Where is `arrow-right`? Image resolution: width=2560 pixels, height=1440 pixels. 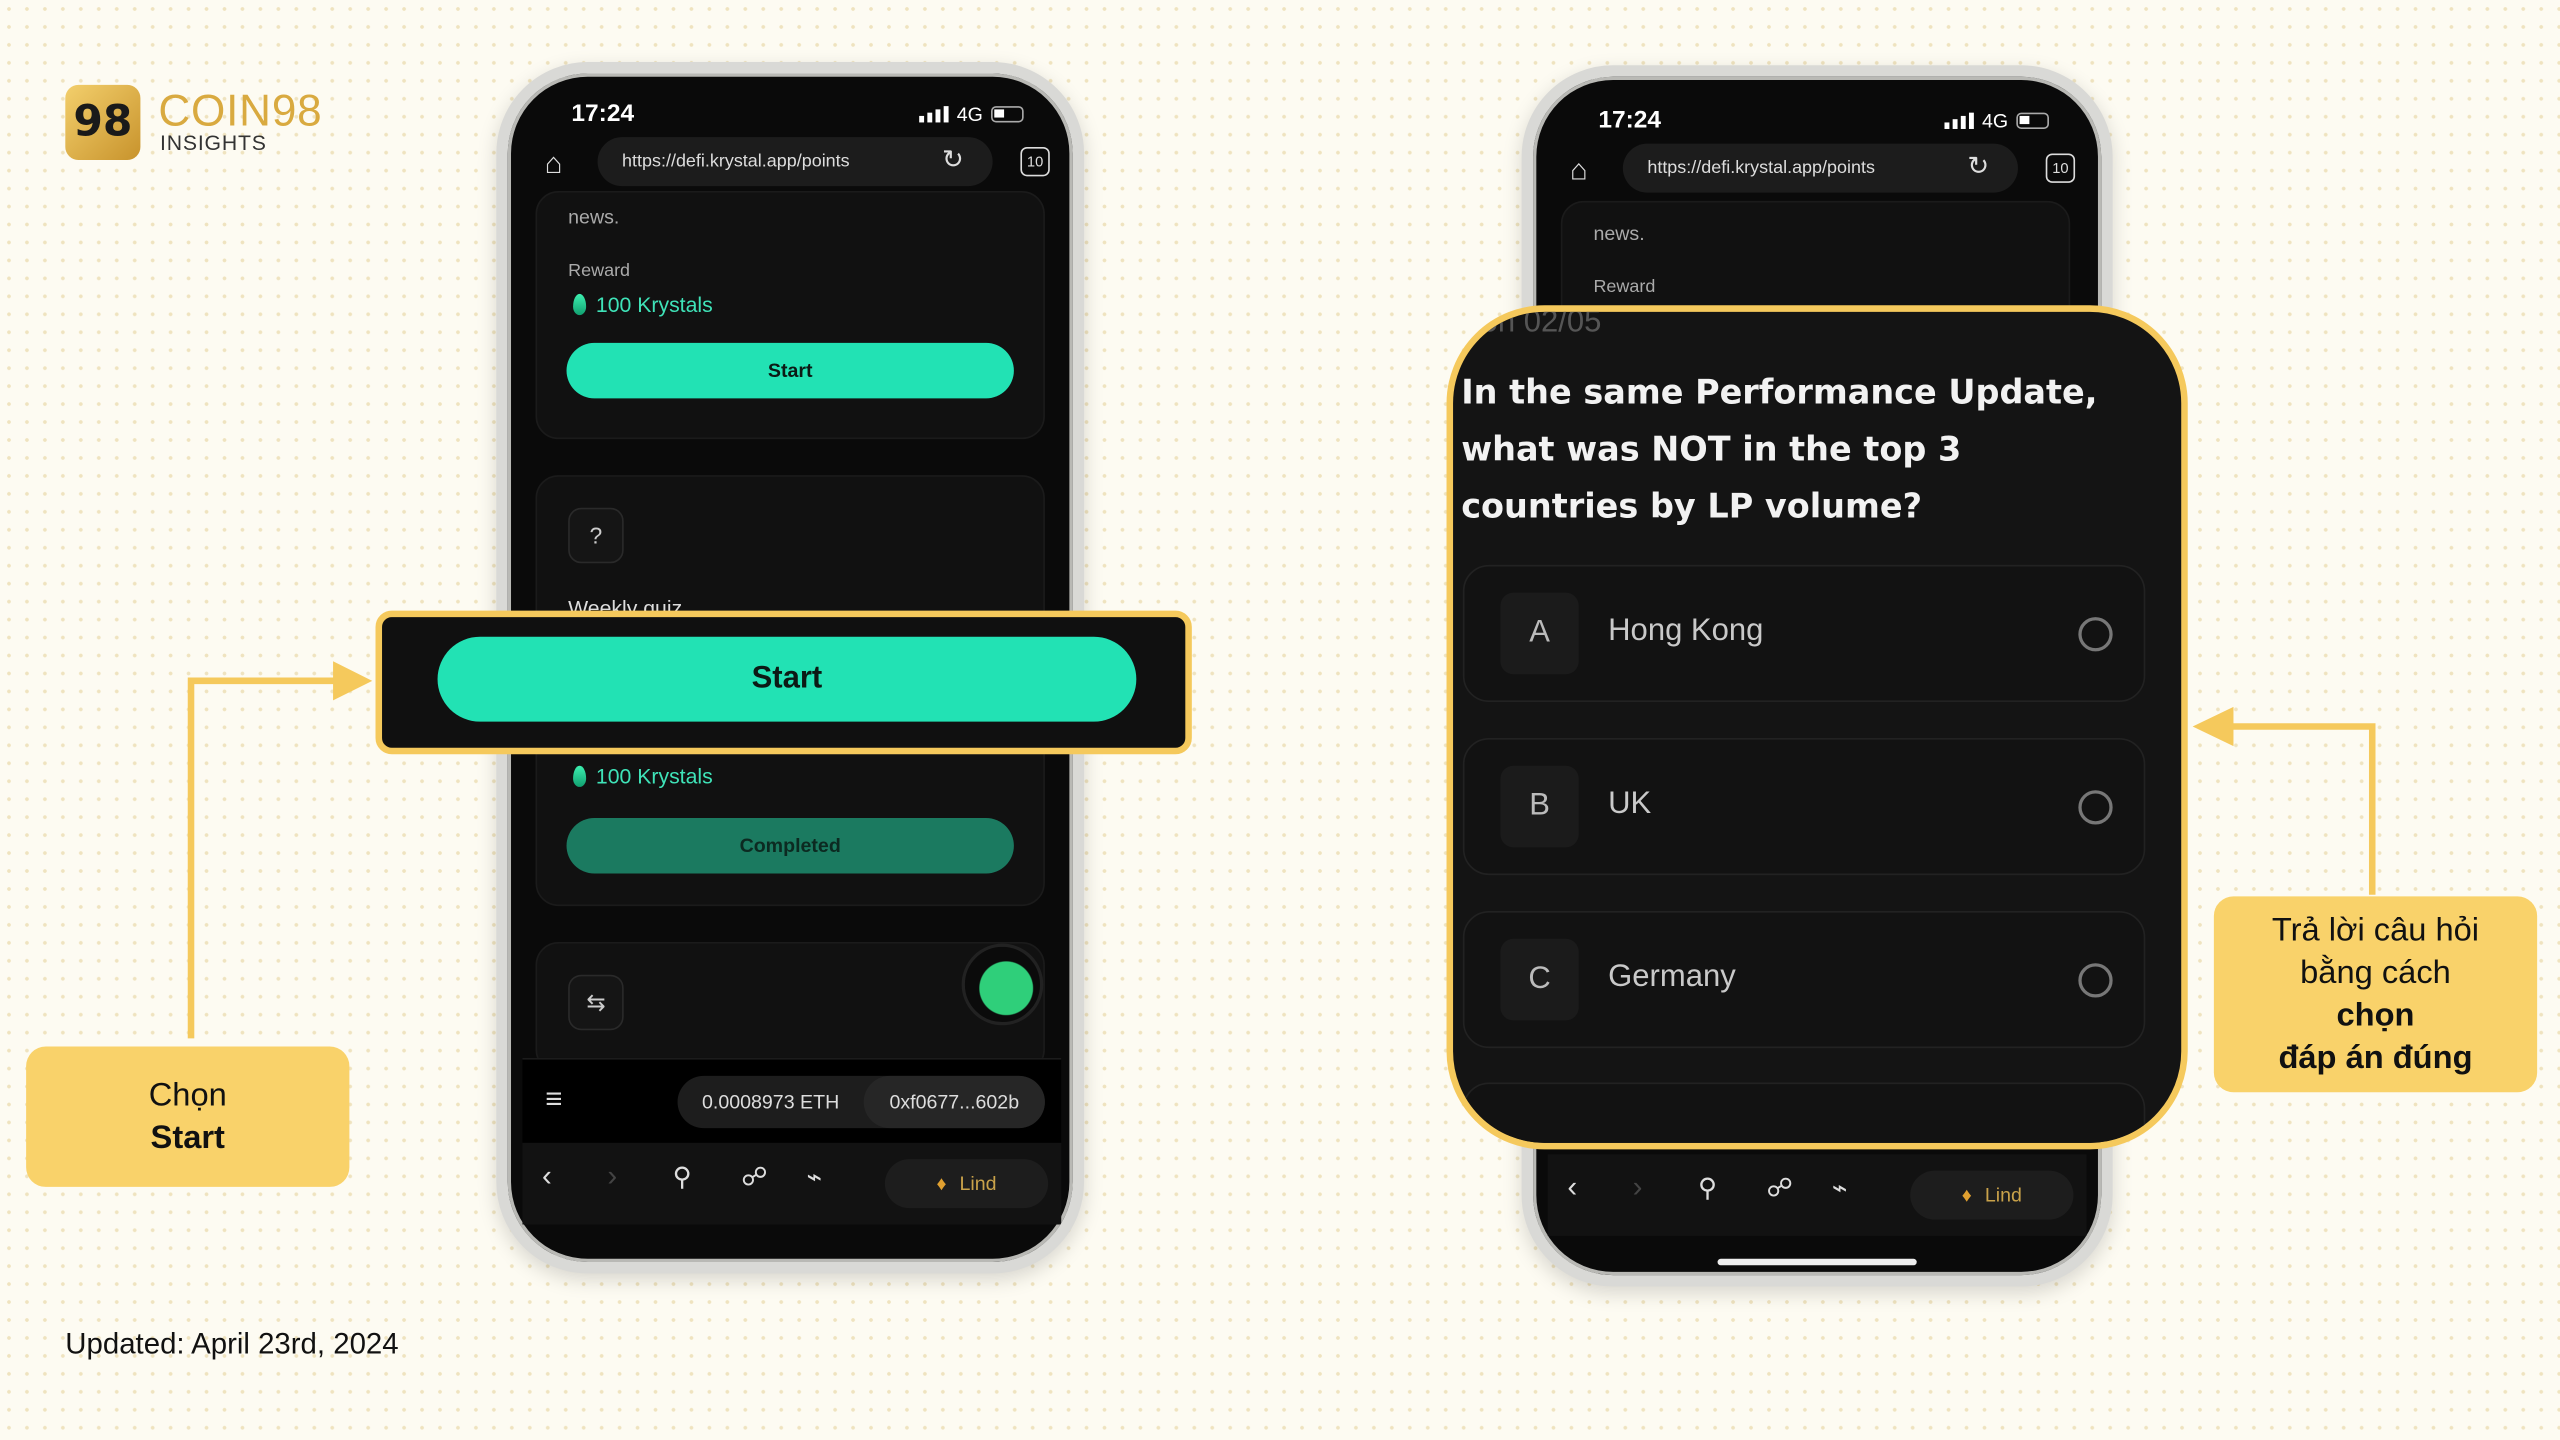 arrow-right is located at coordinates (2294, 809).